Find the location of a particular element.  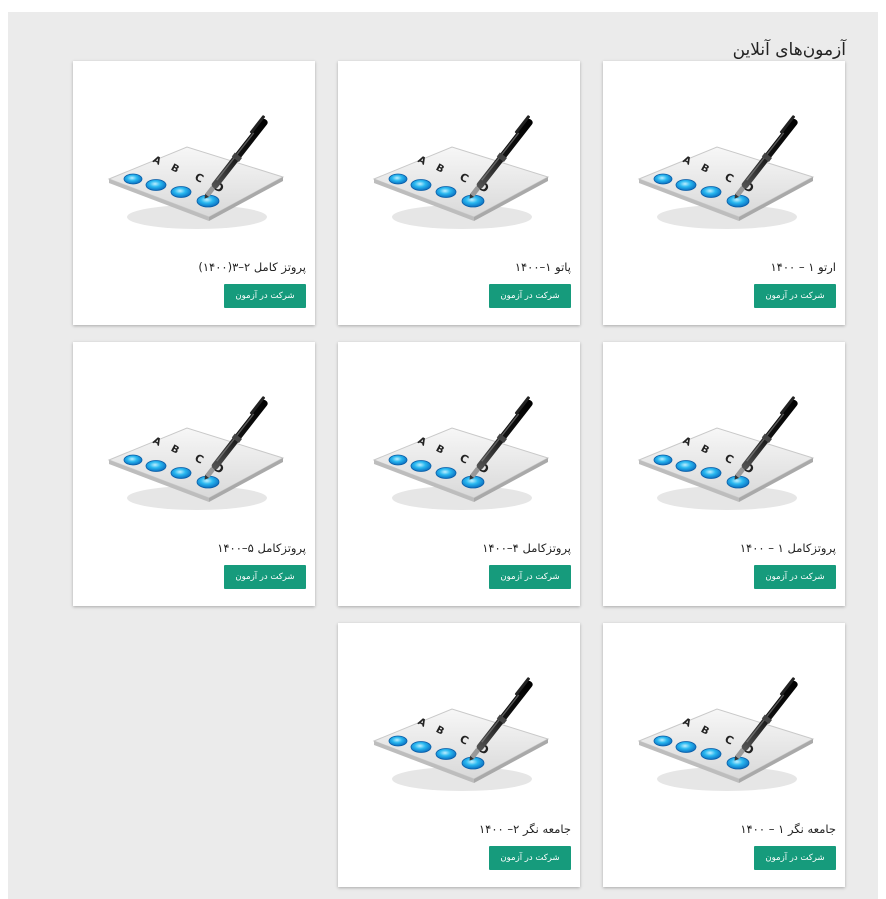

exam-card: جامعه نگر ۲– ۱۴۰۰ شرکت در آزمون is located at coordinates (459, 755).